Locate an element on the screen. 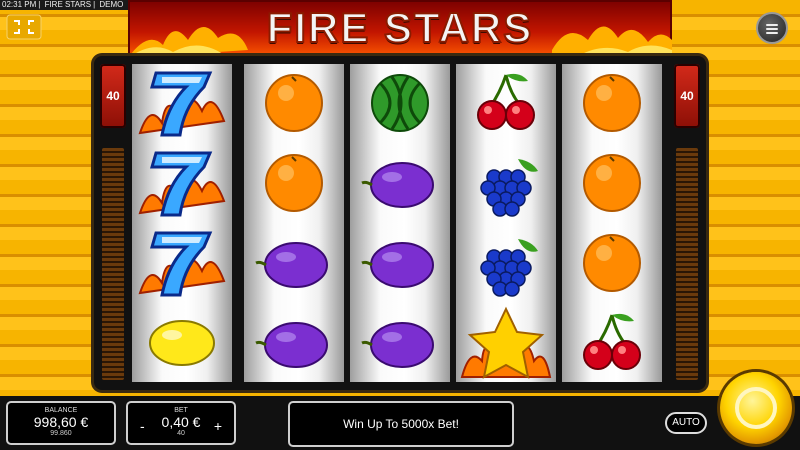  hamburger-menu-icon is located at coordinates (772, 28).